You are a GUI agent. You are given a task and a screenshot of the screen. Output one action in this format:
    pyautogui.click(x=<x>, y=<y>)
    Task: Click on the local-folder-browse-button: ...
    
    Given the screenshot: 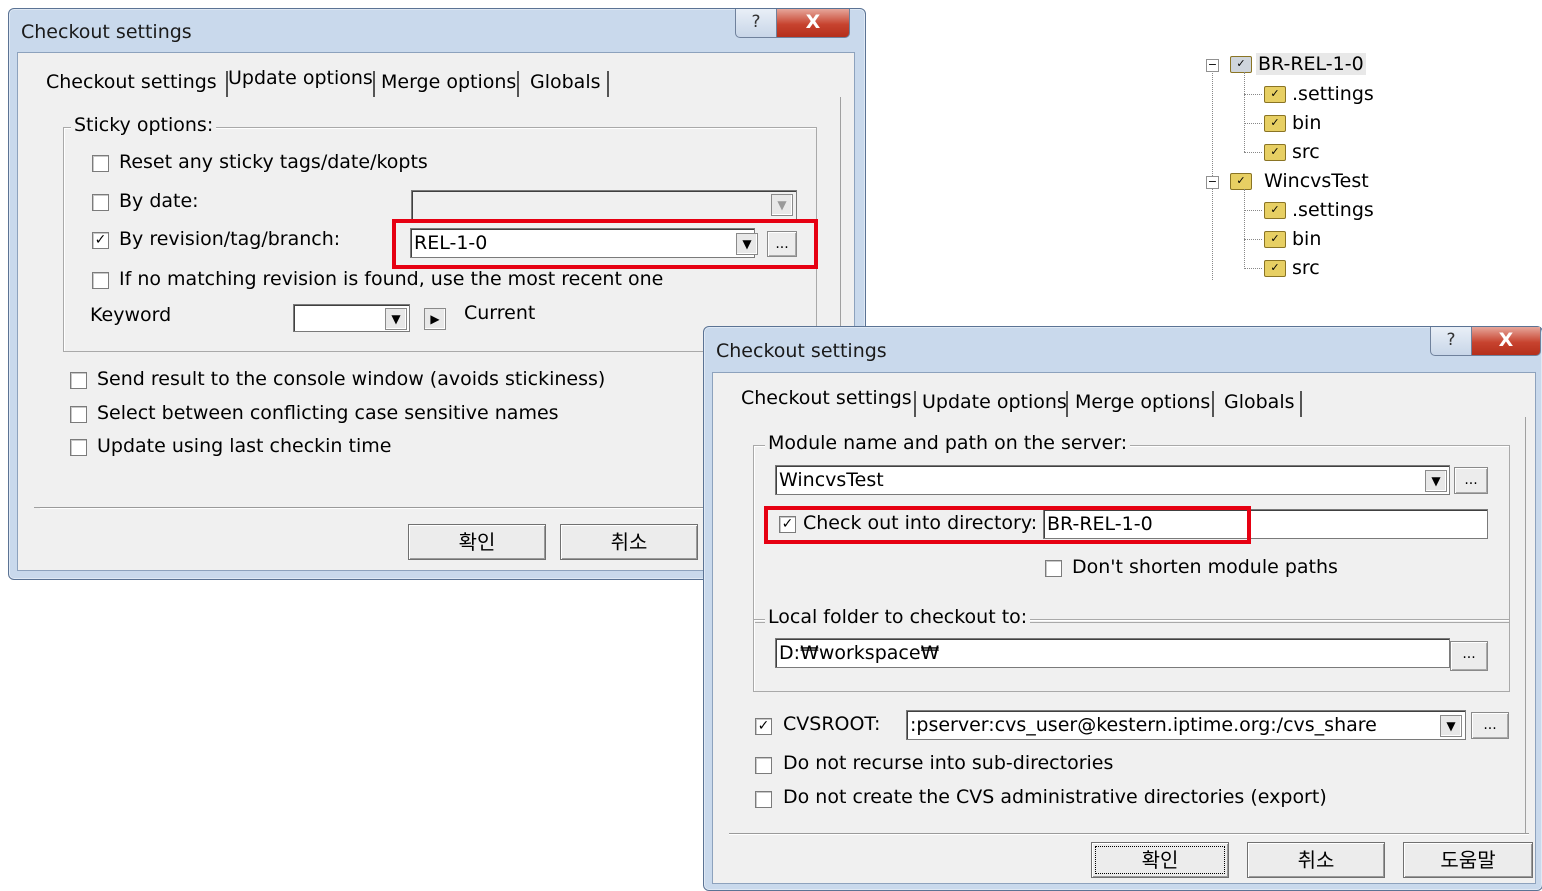 What is the action you would take?
    pyautogui.click(x=1469, y=656)
    